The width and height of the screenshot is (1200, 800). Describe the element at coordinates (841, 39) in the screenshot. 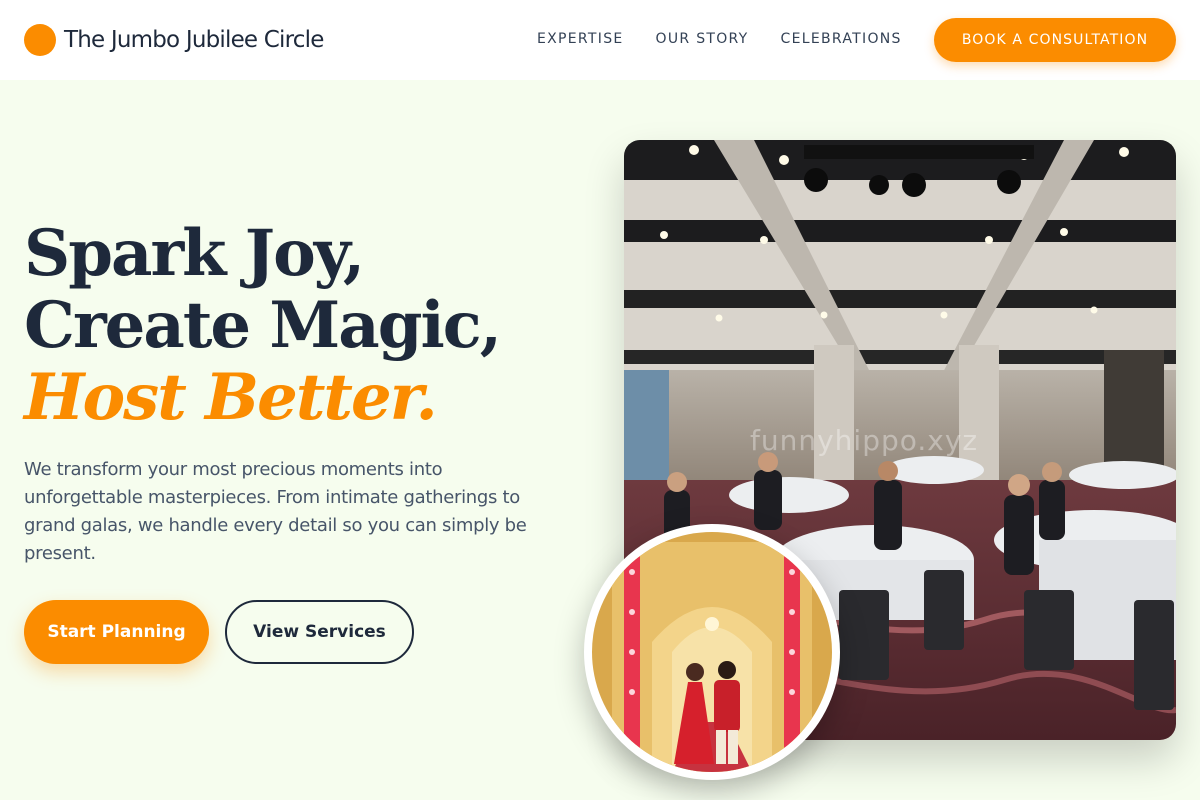

I see `nav-link-celebrations: CELEBRATIONS` at that location.